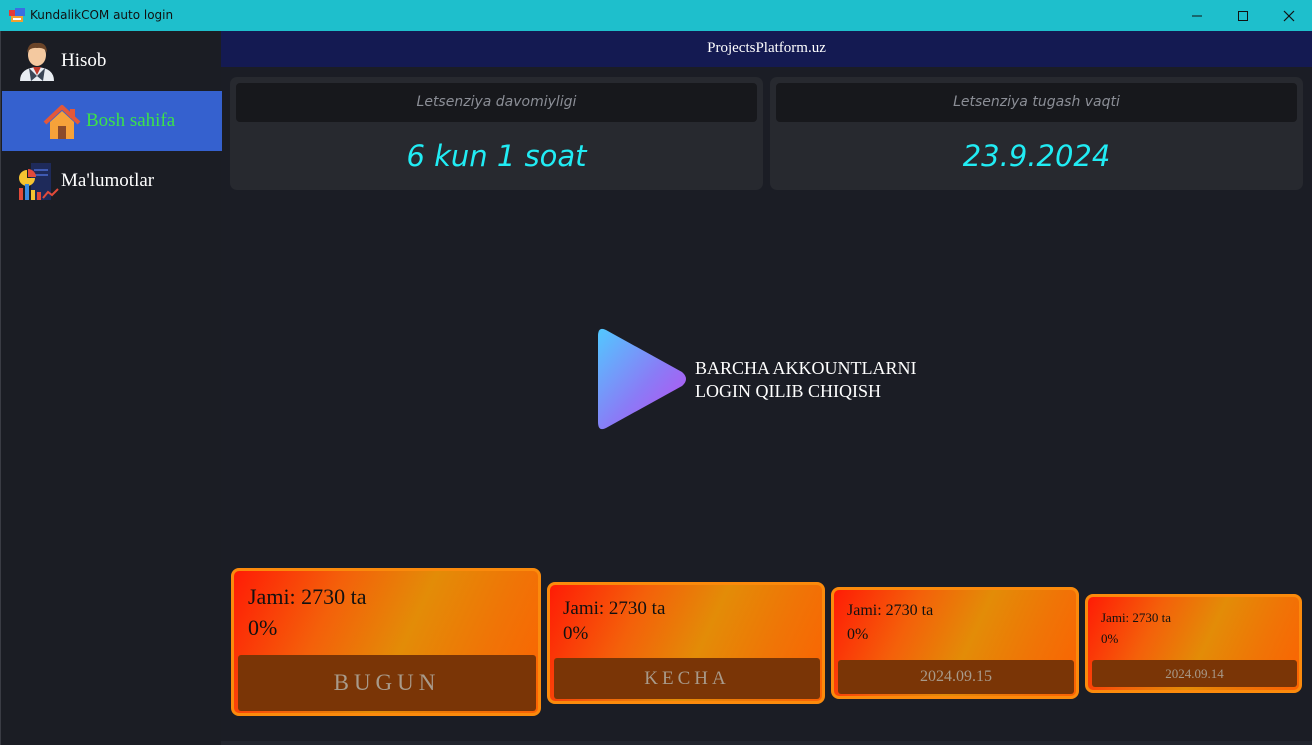 This screenshot has width=1312, height=745. What do you see at coordinates (131, 120) in the screenshot?
I see `sidebar-item-label: Bosh sahifa` at bounding box center [131, 120].